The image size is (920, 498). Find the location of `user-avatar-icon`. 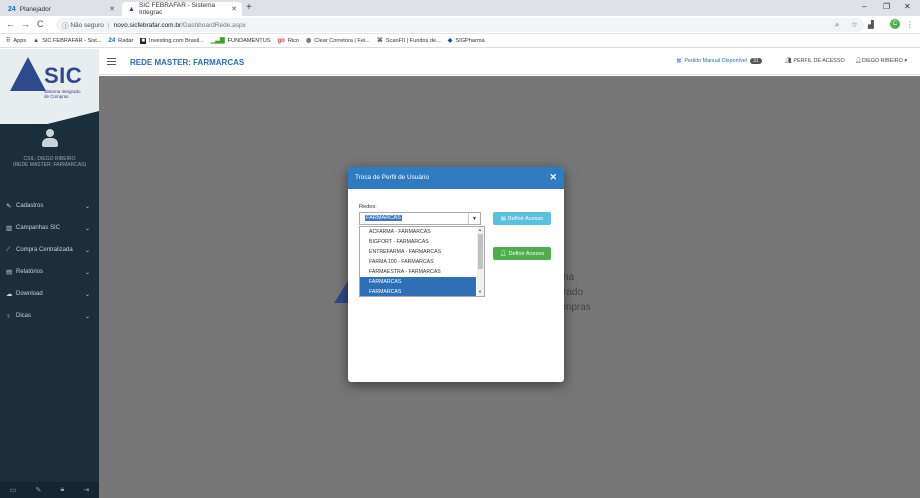

user-avatar-icon is located at coordinates (50, 139).